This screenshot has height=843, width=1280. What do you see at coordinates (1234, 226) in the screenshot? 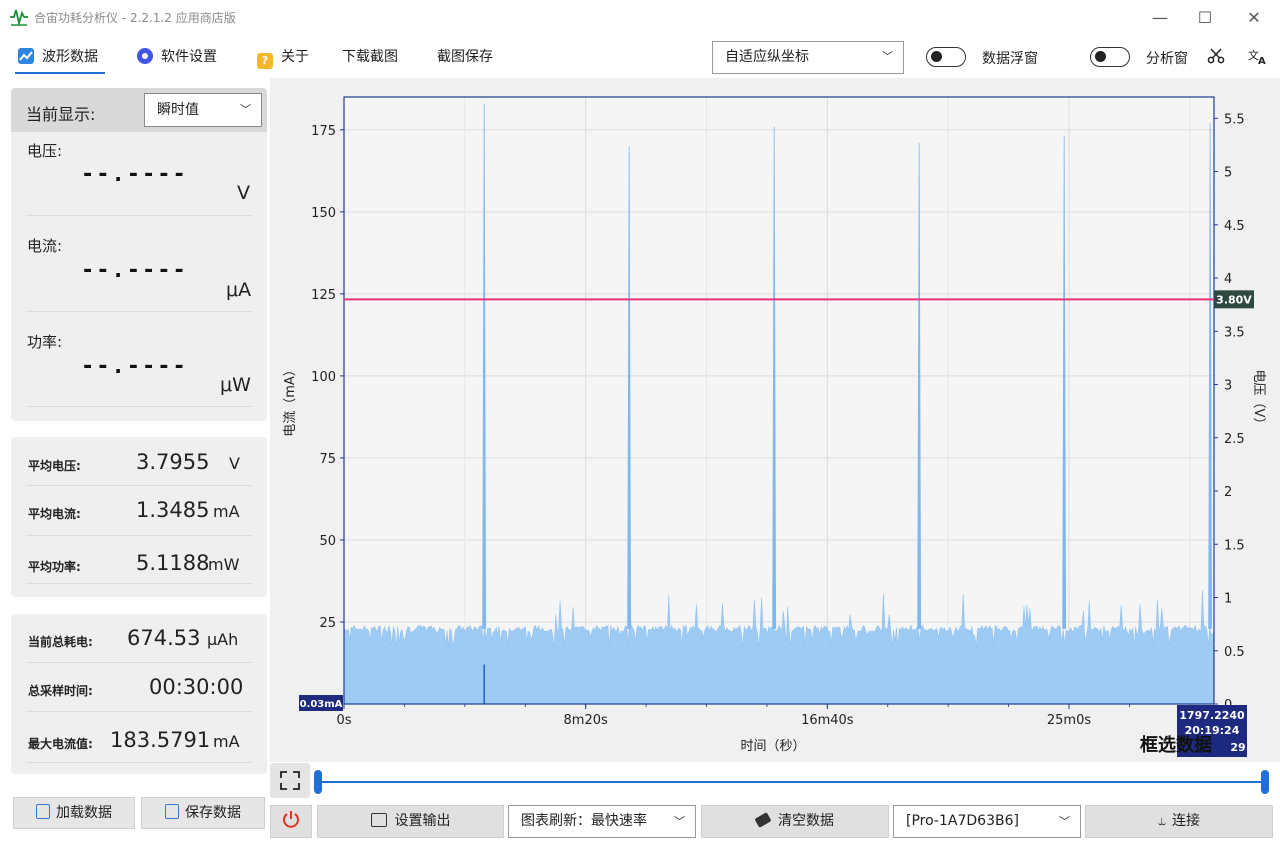
I see `y2-tick-label: 4.5` at bounding box center [1234, 226].